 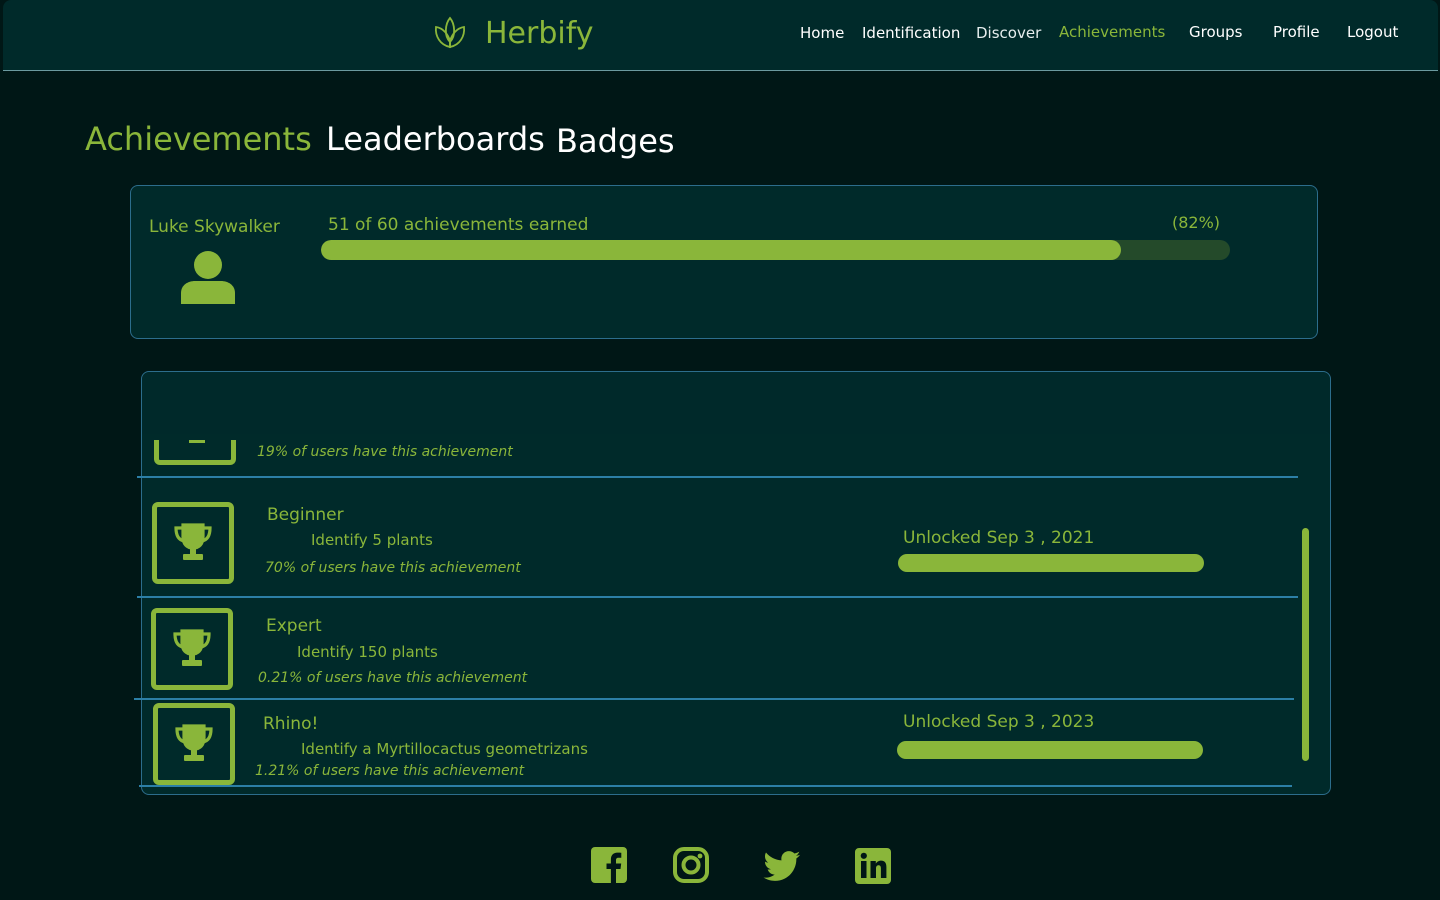 What do you see at coordinates (539, 33) in the screenshot?
I see `brand-name: Herbify` at bounding box center [539, 33].